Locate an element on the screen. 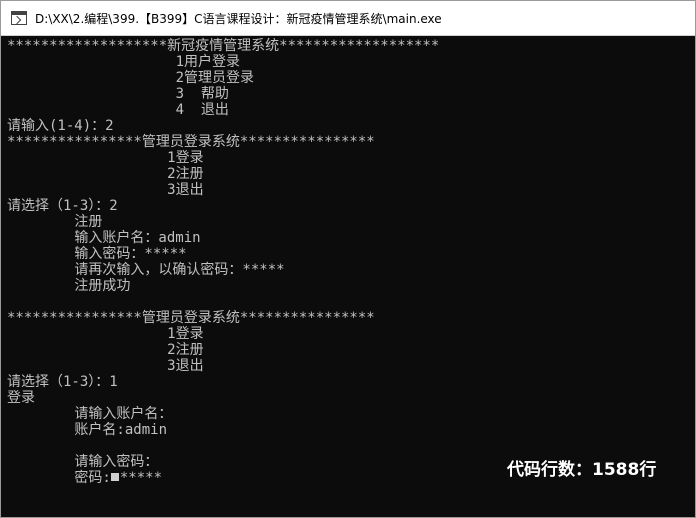 Image resolution: width=696 pixels, height=518 pixels. console-line: 请选择（1-3）：2 is located at coordinates (62, 206).